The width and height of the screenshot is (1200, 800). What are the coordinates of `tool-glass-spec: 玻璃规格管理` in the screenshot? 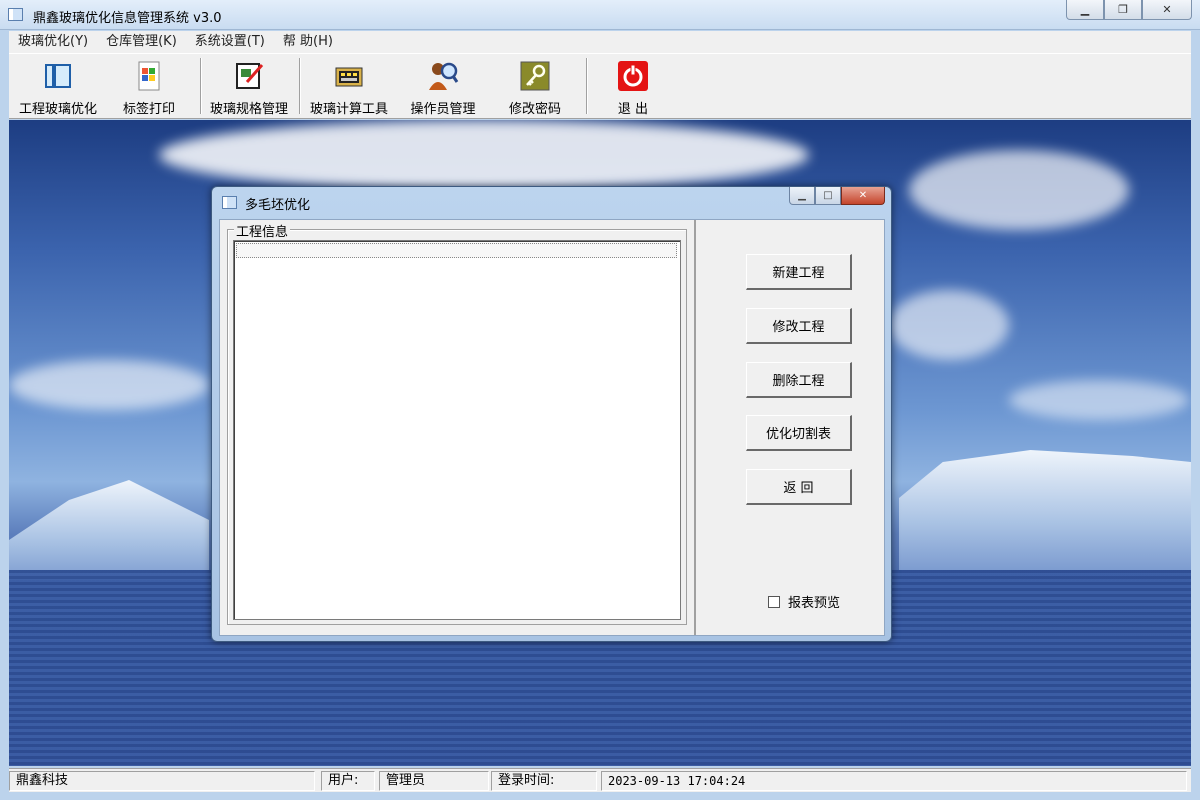 It's located at (249, 87).